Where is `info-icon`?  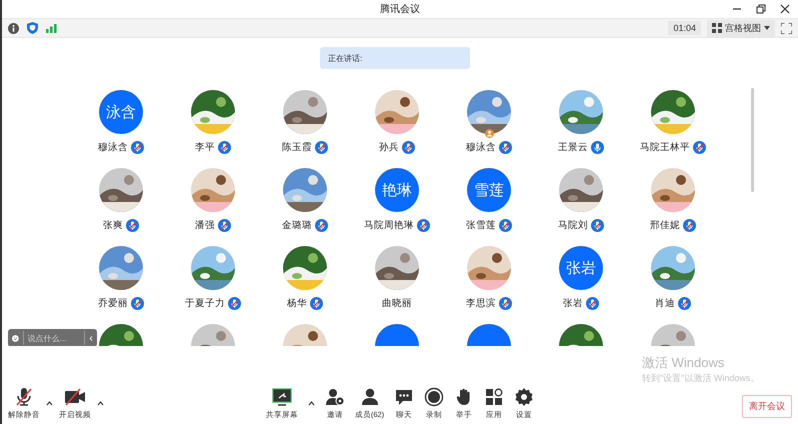
info-icon is located at coordinates (13, 28).